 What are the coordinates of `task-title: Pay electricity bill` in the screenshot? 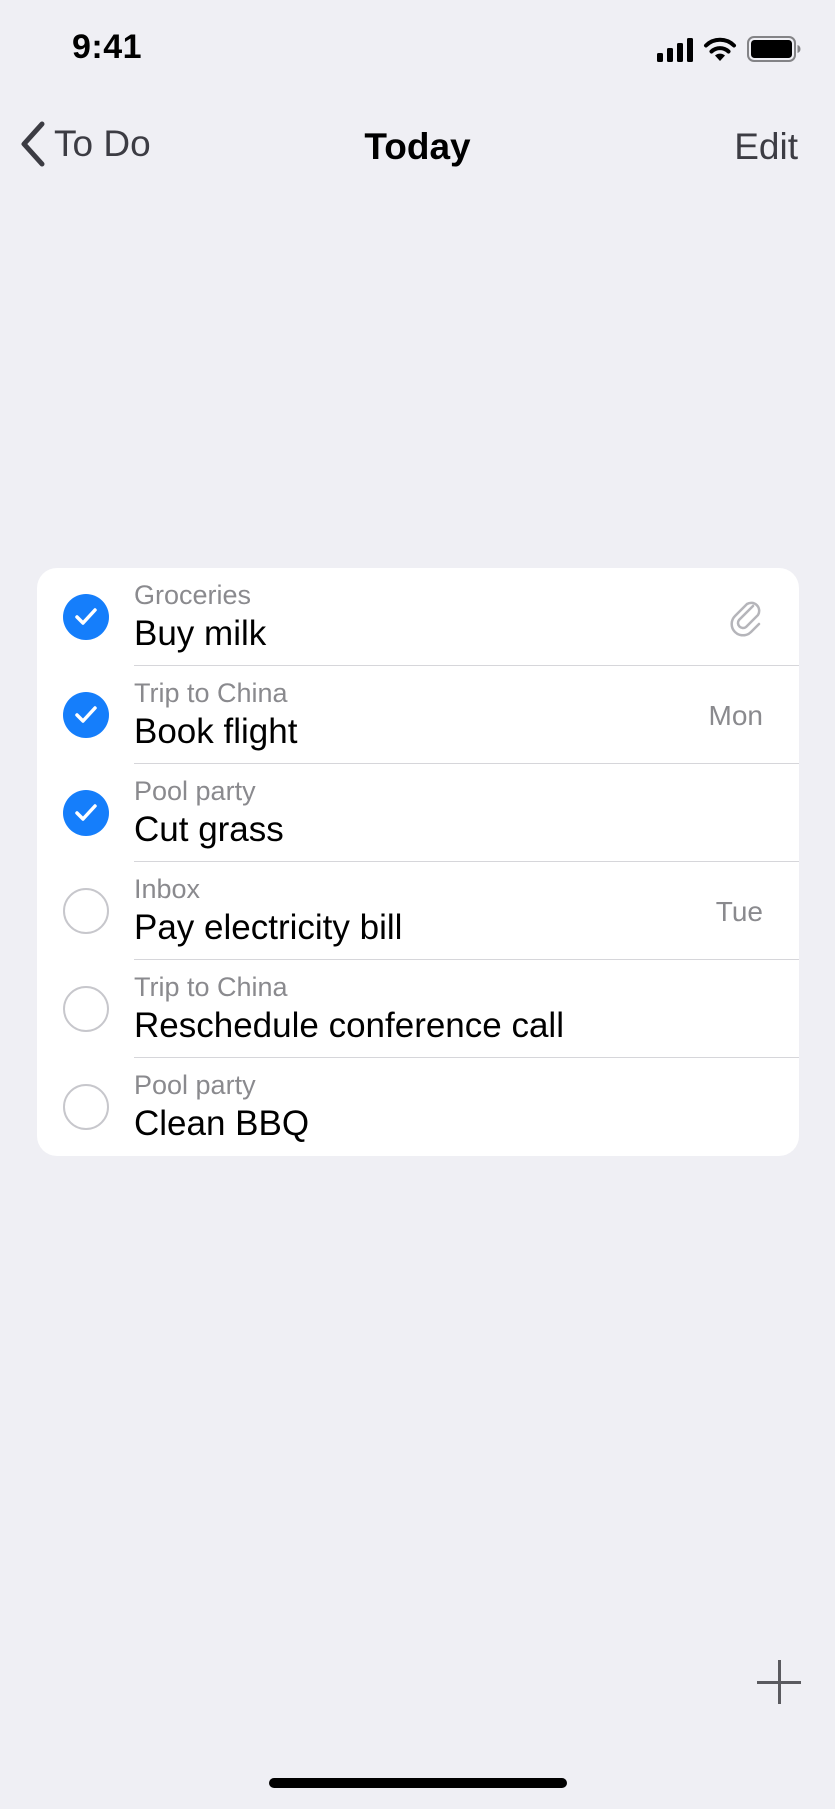 It's located at (268, 927).